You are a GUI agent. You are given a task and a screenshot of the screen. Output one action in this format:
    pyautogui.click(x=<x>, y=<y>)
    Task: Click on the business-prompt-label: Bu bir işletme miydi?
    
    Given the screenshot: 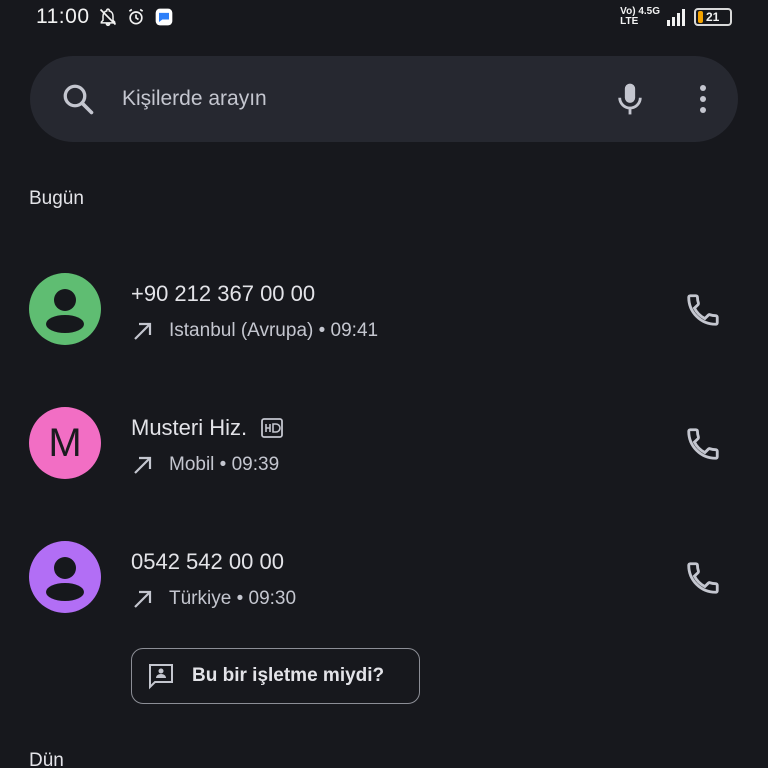 What is the action you would take?
    pyautogui.click(x=288, y=675)
    